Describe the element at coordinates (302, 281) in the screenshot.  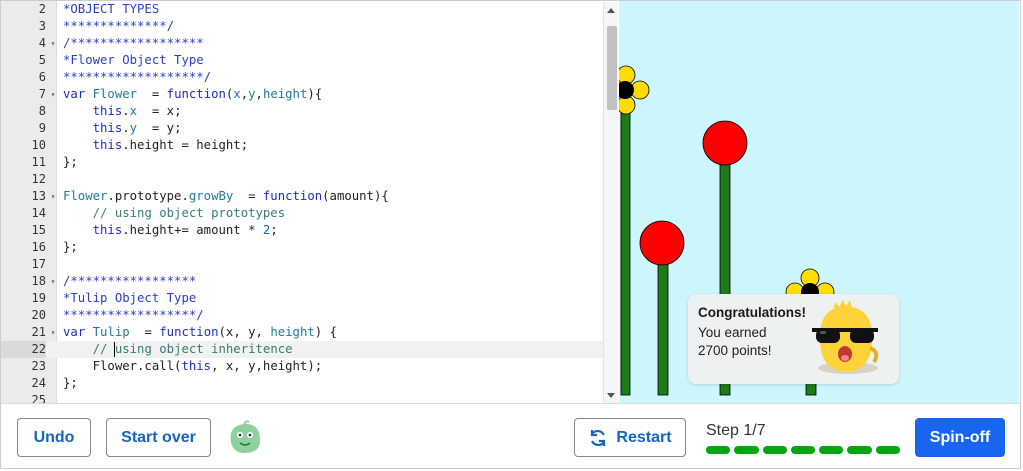
I see `code-line: 18 ▾ /*****************` at that location.